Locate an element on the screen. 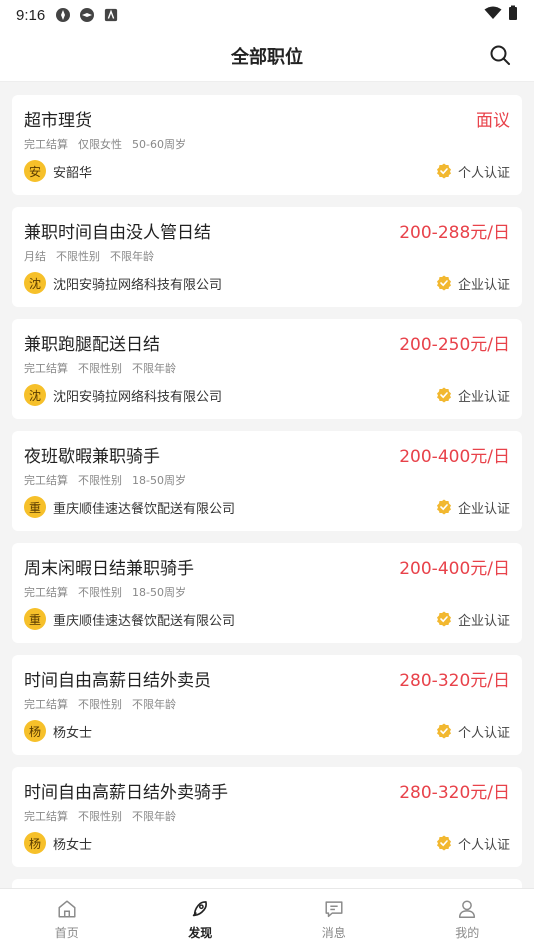 The height and width of the screenshot is (950, 534). job-card-partial is located at coordinates (267, 883).